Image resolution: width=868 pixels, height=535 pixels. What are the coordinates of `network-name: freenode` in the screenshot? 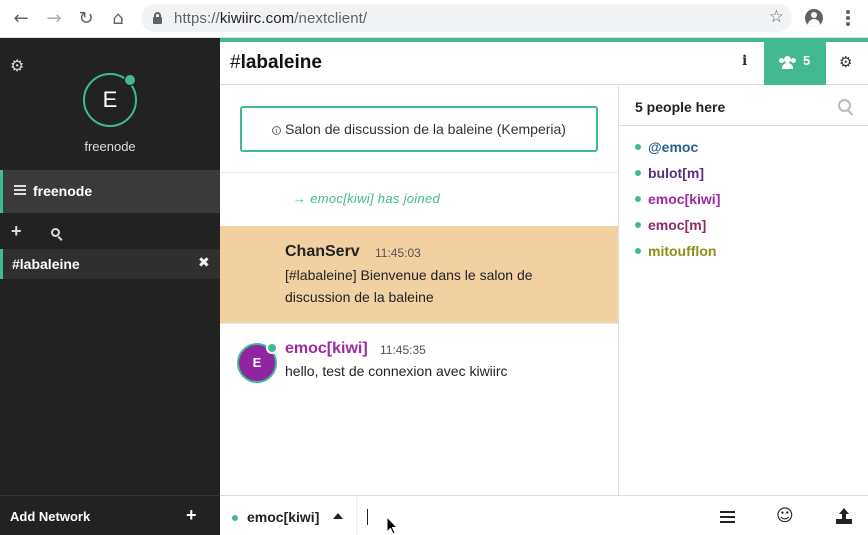 It's located at (110, 146).